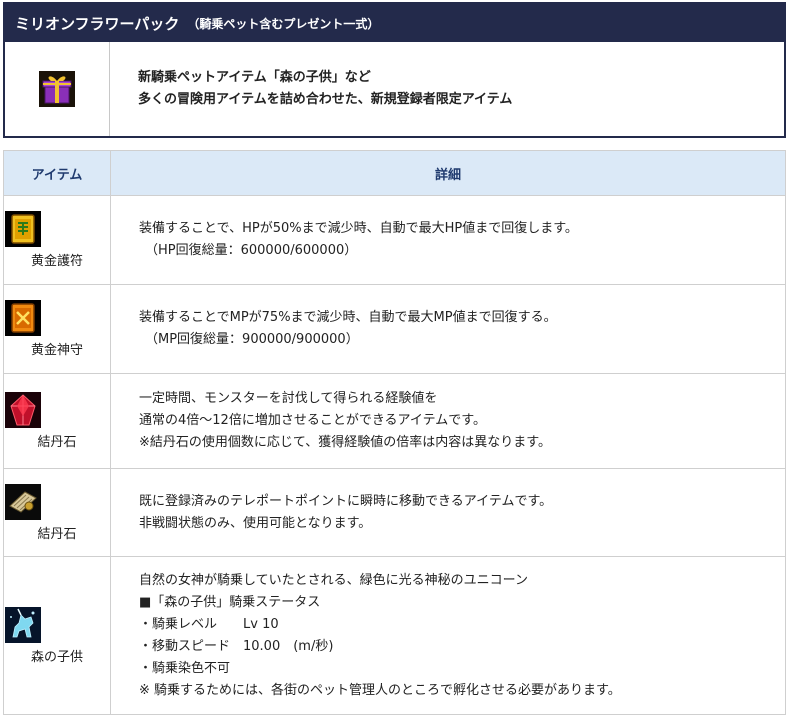  Describe the element at coordinates (251, 250) in the screenshot. I see `detail-line: （HP回復総量：600000/600000）` at that location.